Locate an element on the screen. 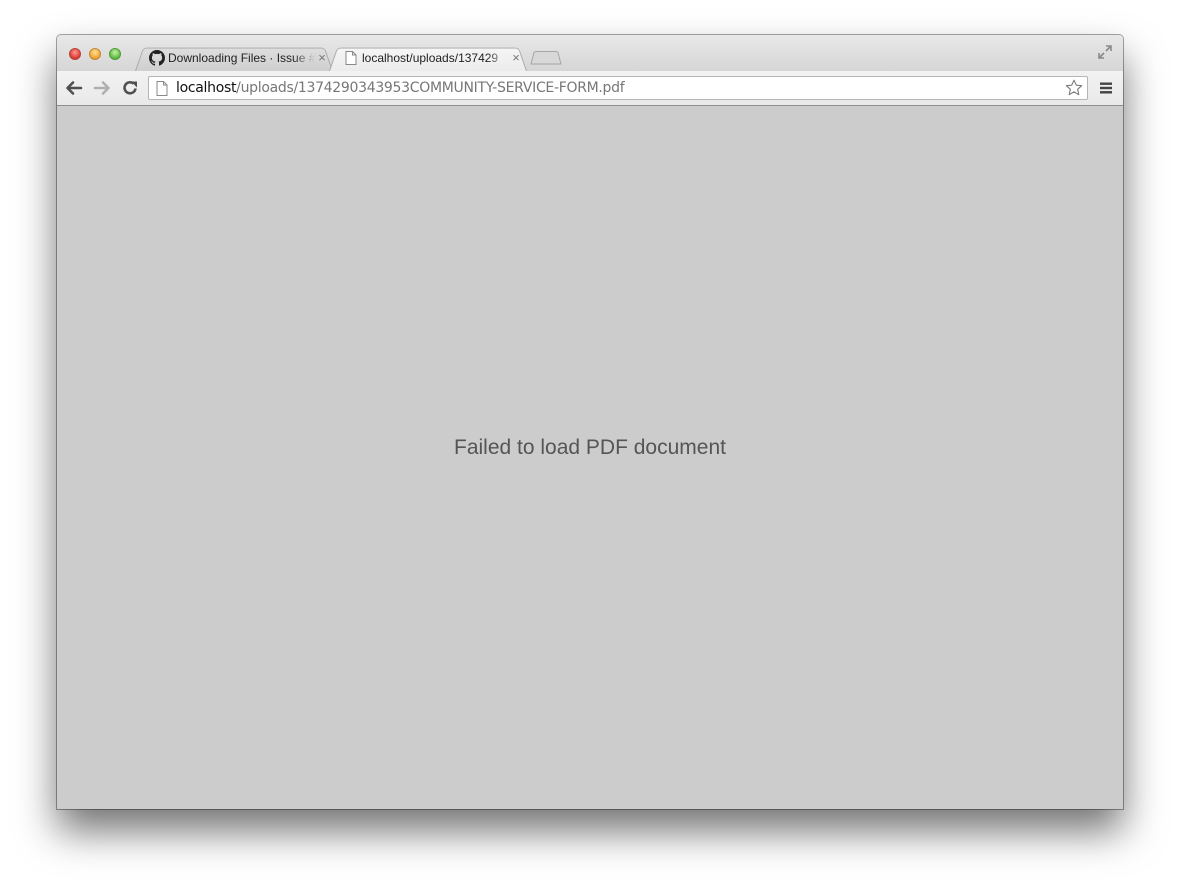 The width and height of the screenshot is (1180, 888). back-button is located at coordinates (74, 88).